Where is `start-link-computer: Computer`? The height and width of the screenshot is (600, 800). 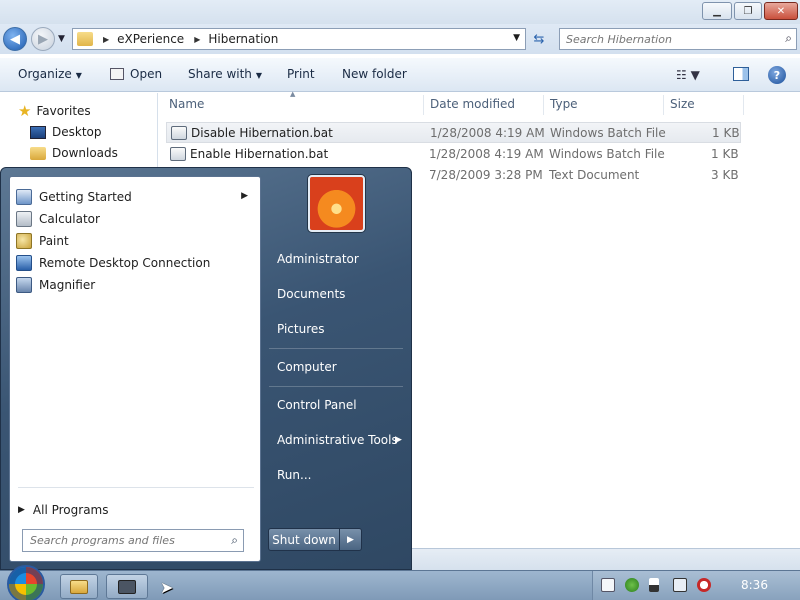 start-link-computer: Computer is located at coordinates (307, 367).